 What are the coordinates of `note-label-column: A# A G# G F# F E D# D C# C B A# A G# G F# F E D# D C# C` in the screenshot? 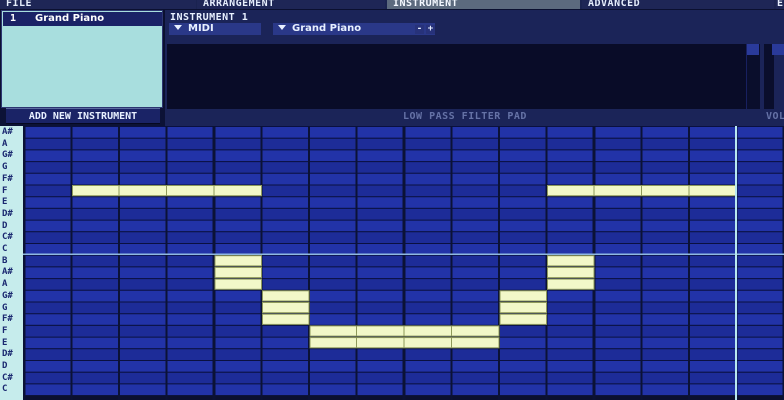 It's located at (11, 263).